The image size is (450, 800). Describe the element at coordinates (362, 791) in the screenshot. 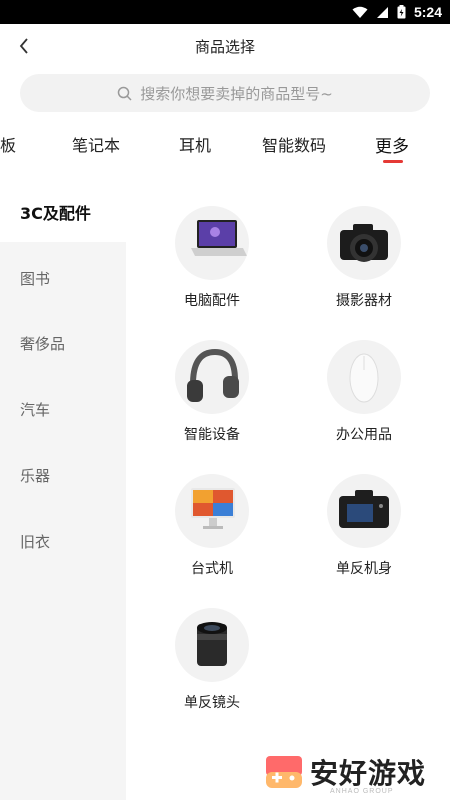

I see `watermark-subtext: ANHAO GROUP` at that location.